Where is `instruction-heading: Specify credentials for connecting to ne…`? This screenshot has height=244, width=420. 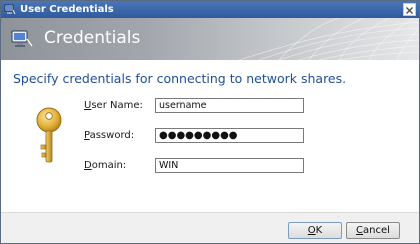
instruction-heading: Specify credentials for connecting to ne… is located at coordinates (180, 78).